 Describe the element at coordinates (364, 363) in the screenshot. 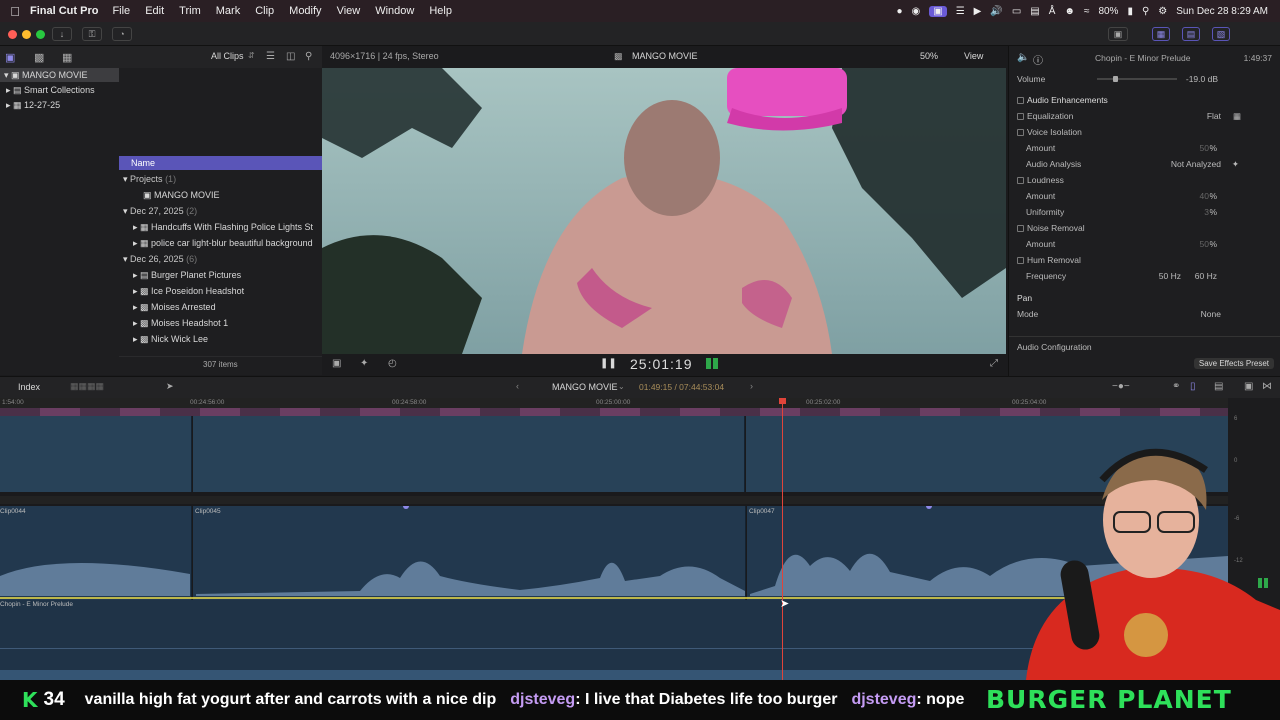

I see `enhance-icon: ✦` at that location.